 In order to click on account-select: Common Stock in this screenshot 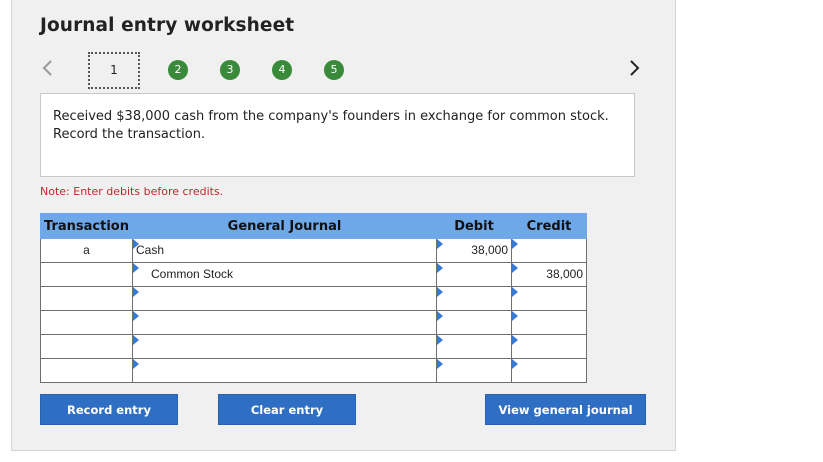, I will do `click(284, 274)`.